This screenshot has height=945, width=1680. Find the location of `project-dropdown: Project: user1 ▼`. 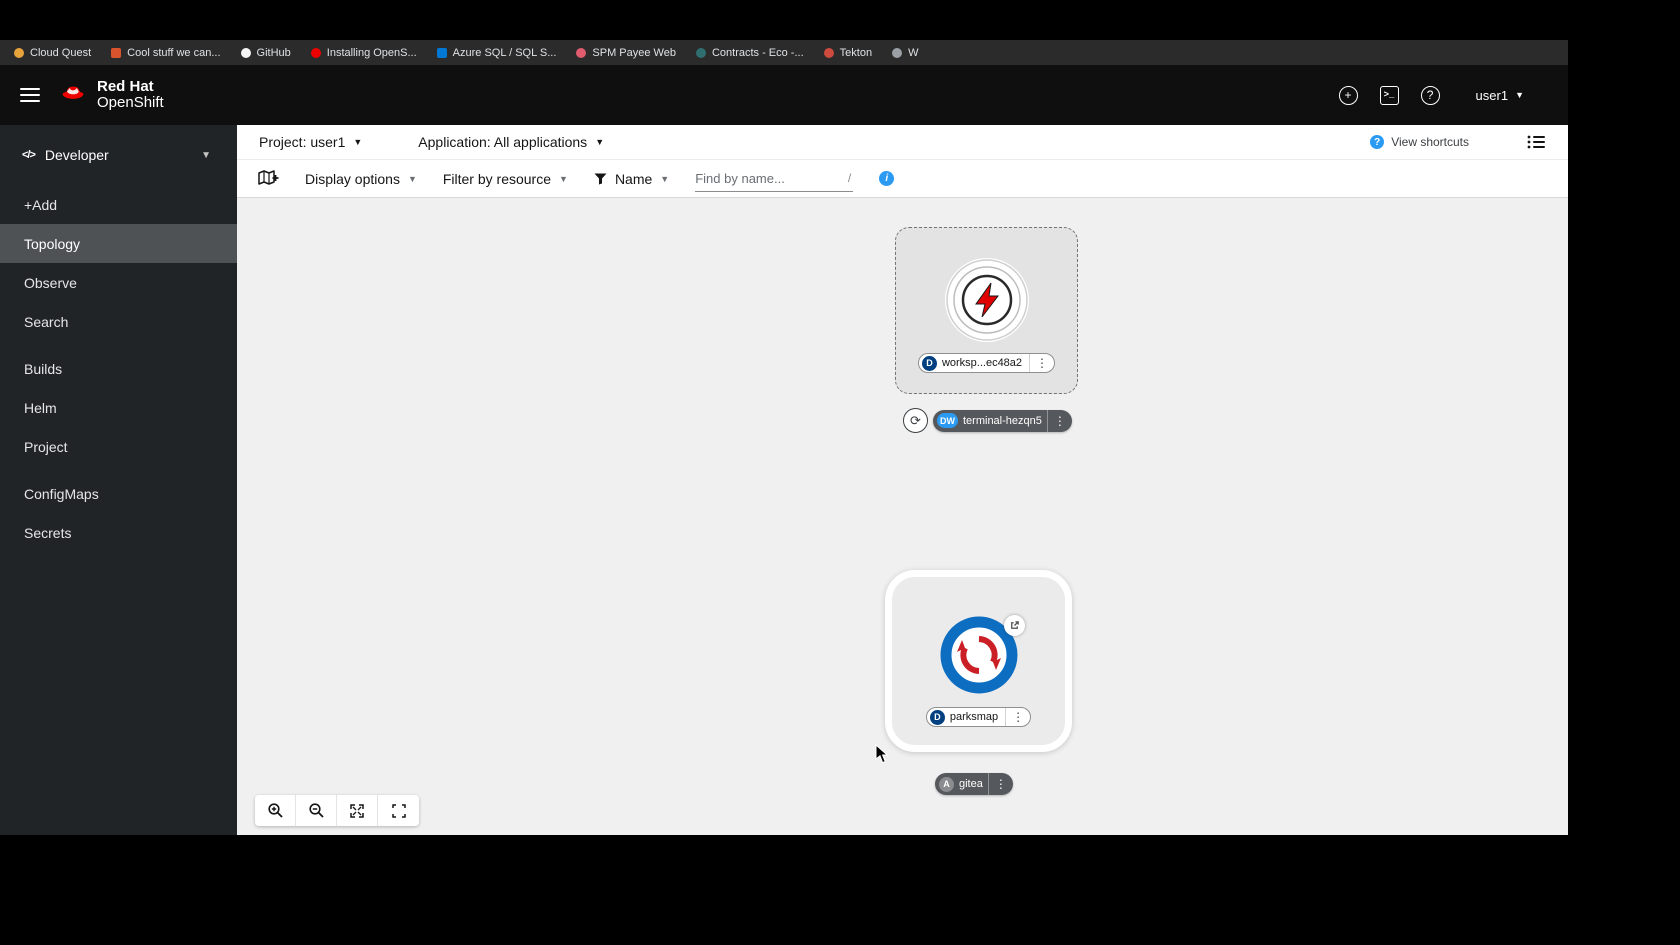

project-dropdown: Project: user1 ▼ is located at coordinates (310, 142).